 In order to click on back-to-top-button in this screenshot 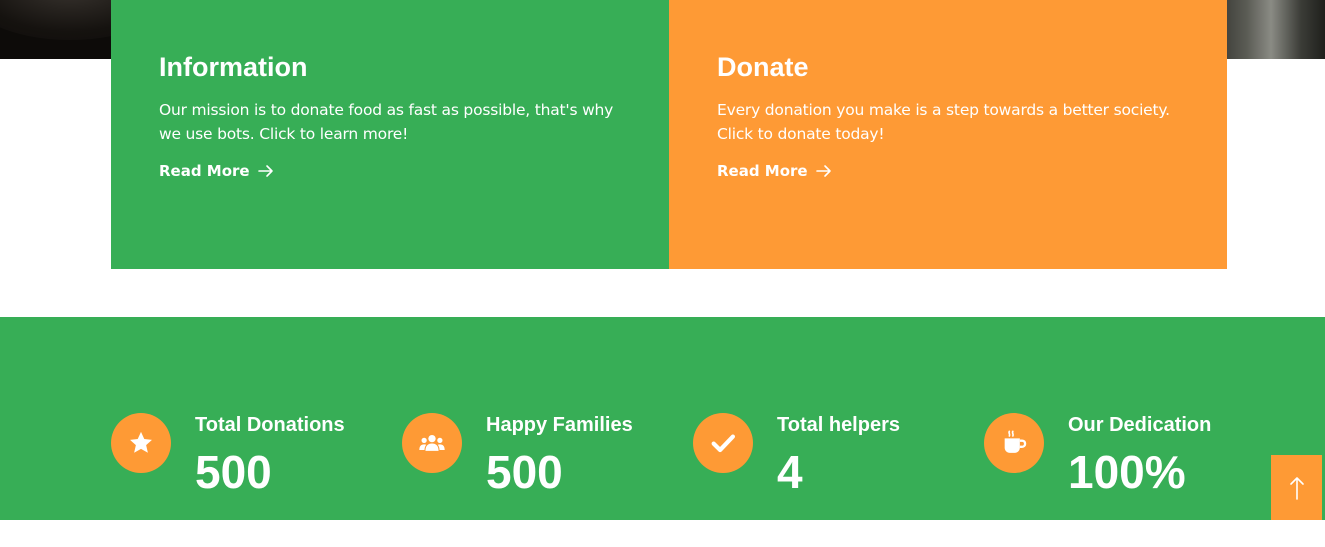, I will do `click(1296, 487)`.